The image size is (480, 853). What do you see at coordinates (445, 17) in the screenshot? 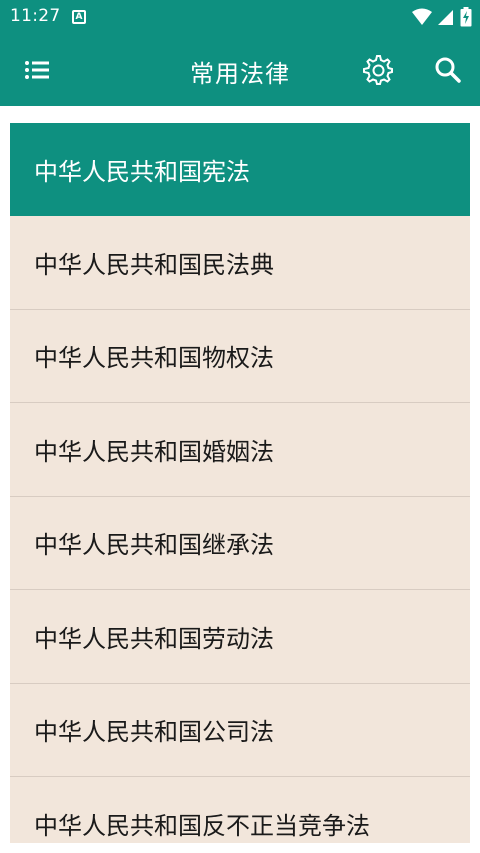
I see `cell-signal-icon` at bounding box center [445, 17].